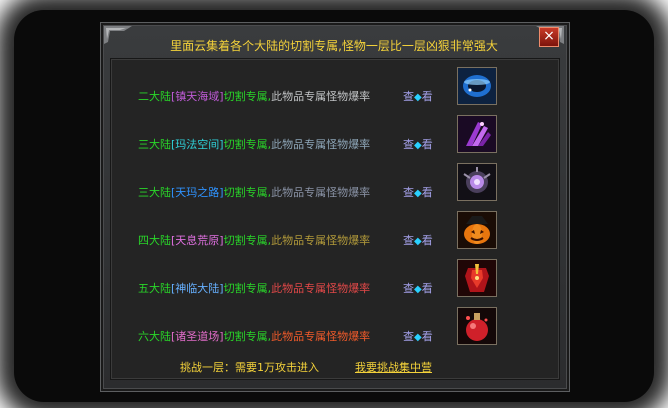 The image size is (668, 408). What do you see at coordinates (477, 230) in the screenshot?
I see `pumpkin-icon` at bounding box center [477, 230].